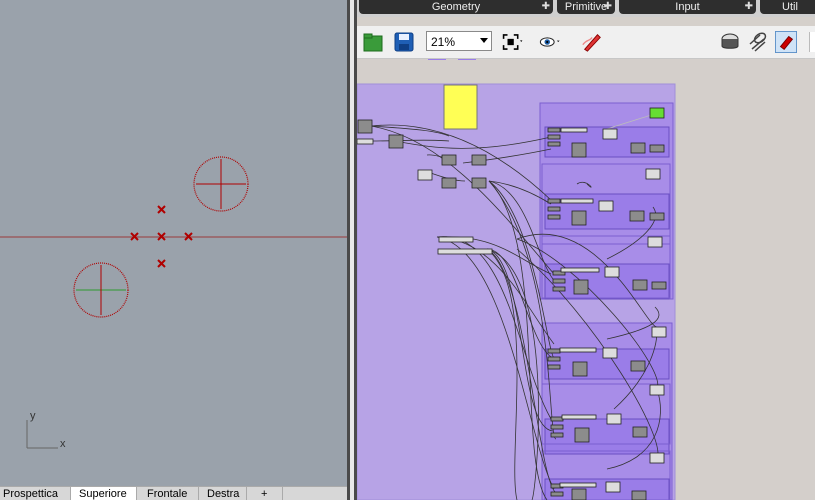 The width and height of the screenshot is (815, 500). I want to click on tab-input: Input ✚, so click(687, 7).